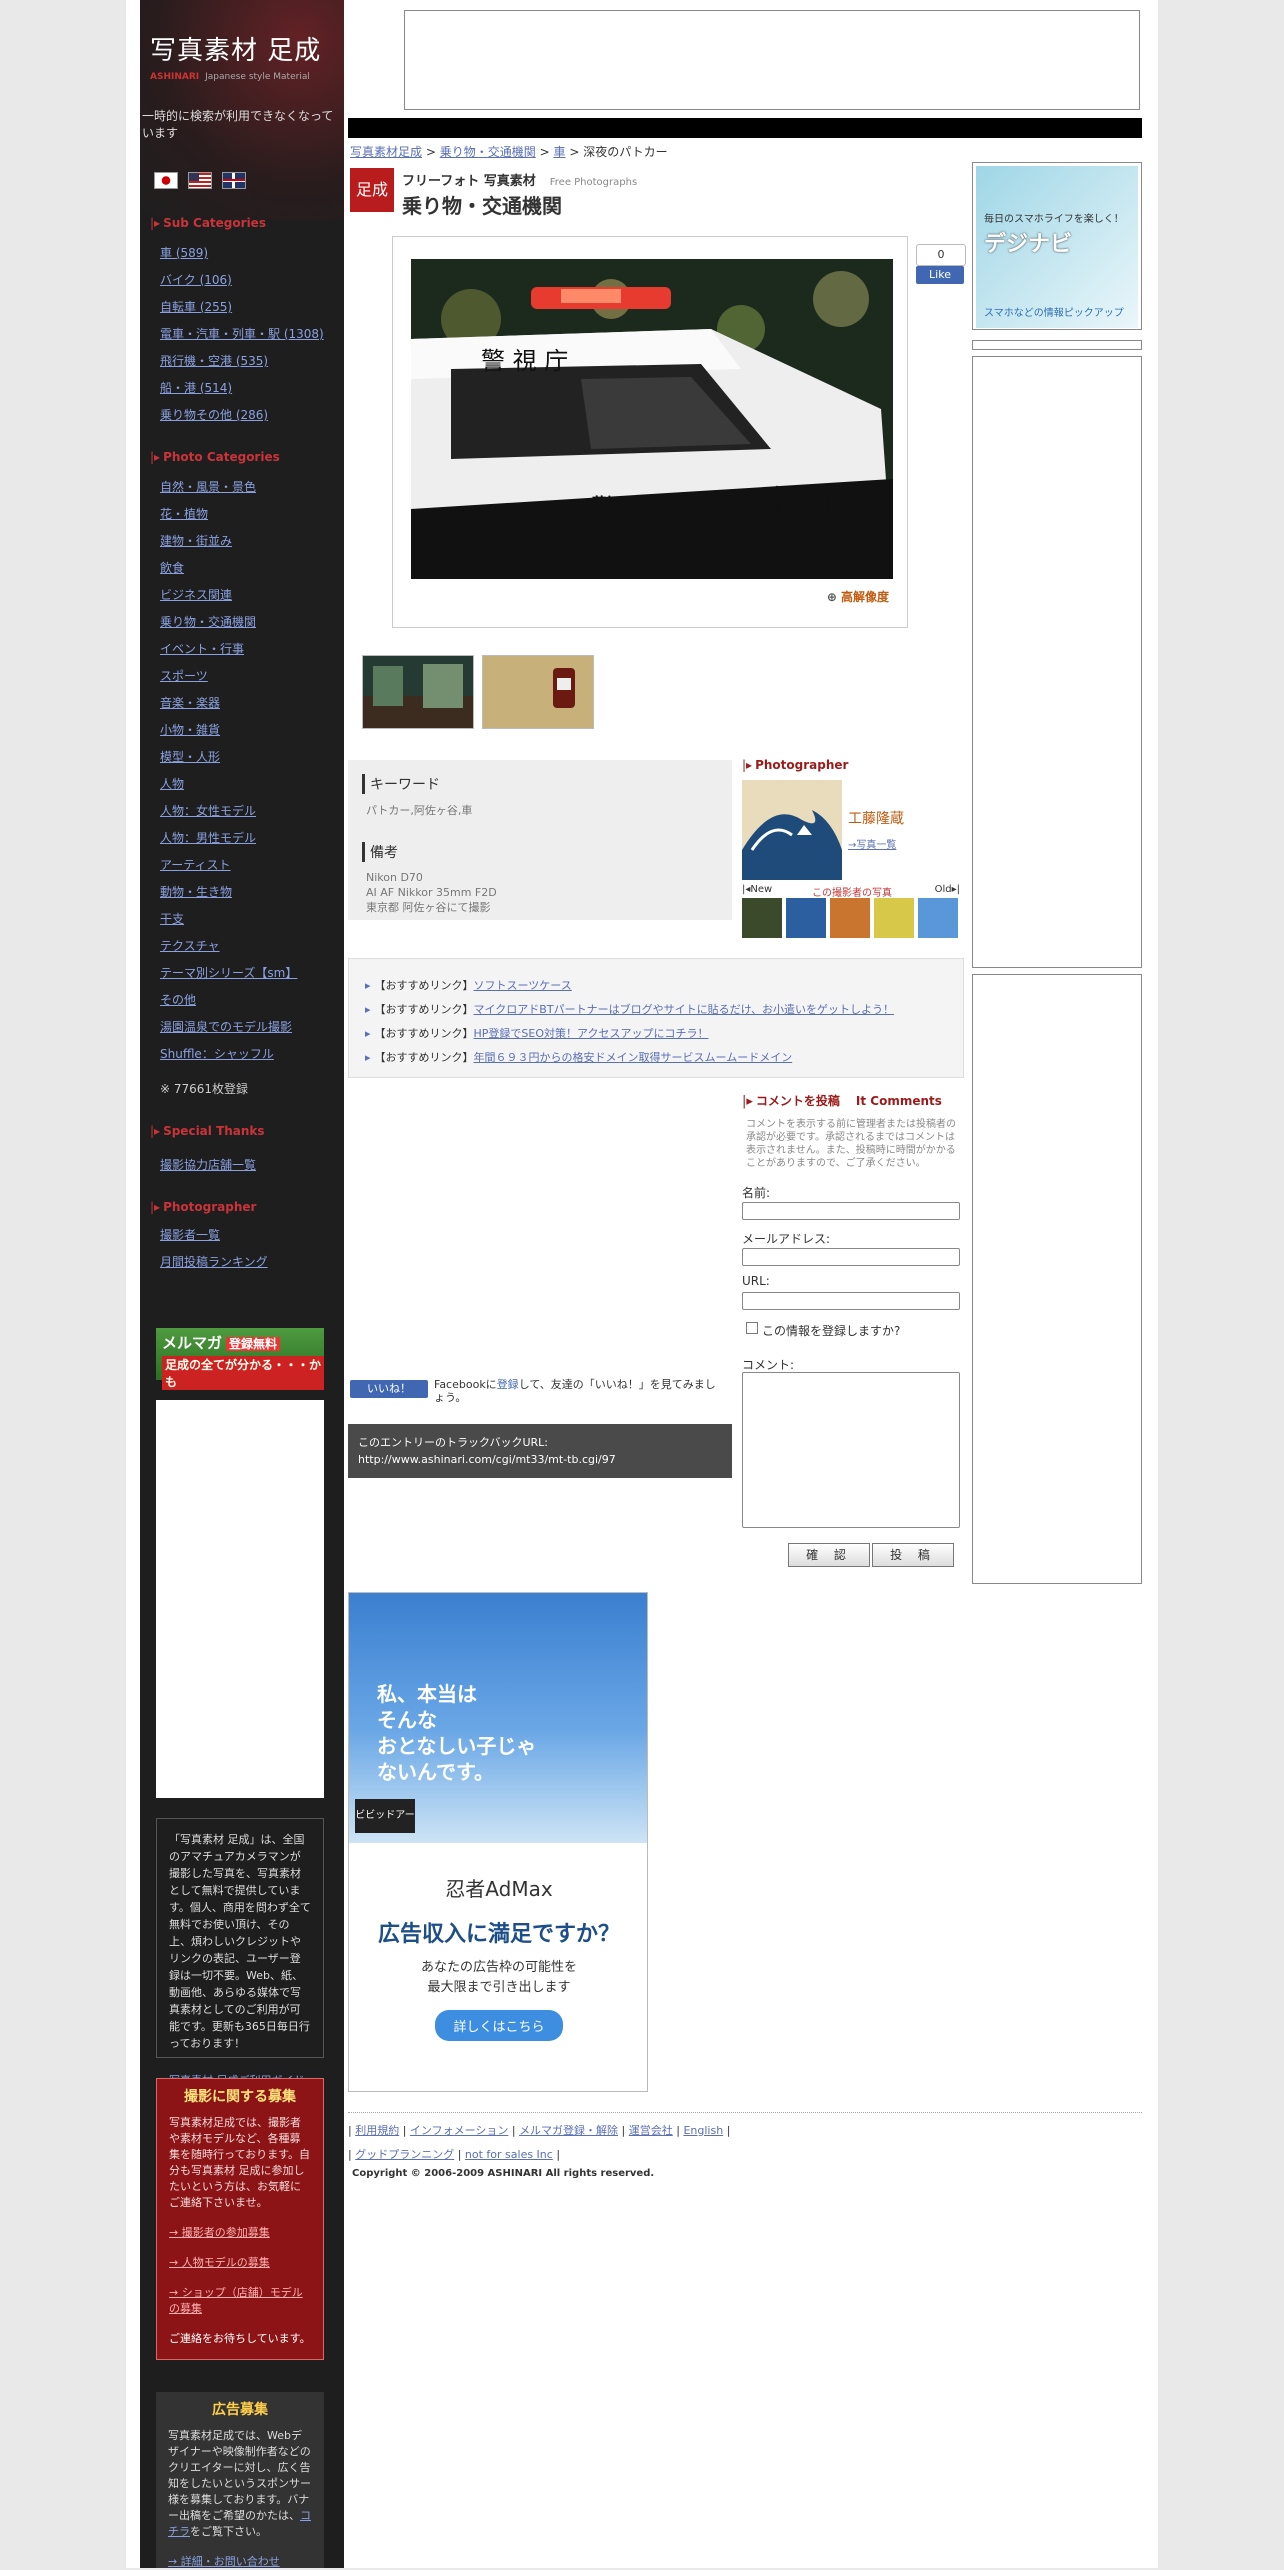 The height and width of the screenshot is (2570, 1284). I want to click on photo-category-item: 湯園温泉でのモデル撮影, so click(228, 1031).